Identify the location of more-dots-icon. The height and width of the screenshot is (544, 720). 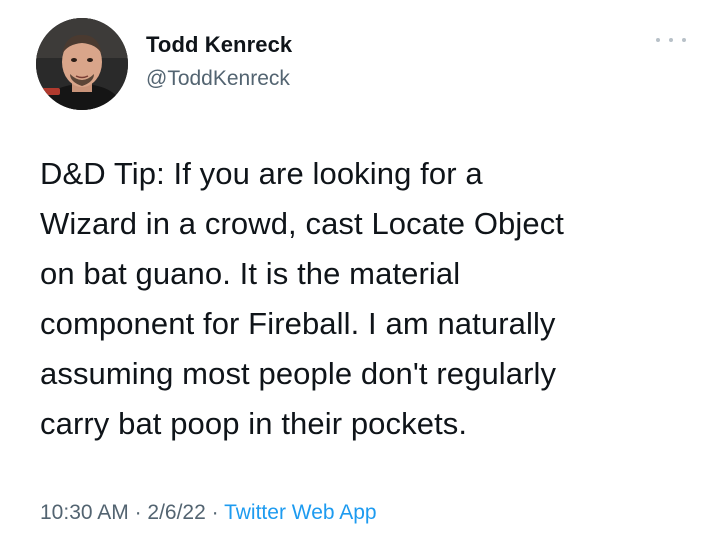
(671, 40).